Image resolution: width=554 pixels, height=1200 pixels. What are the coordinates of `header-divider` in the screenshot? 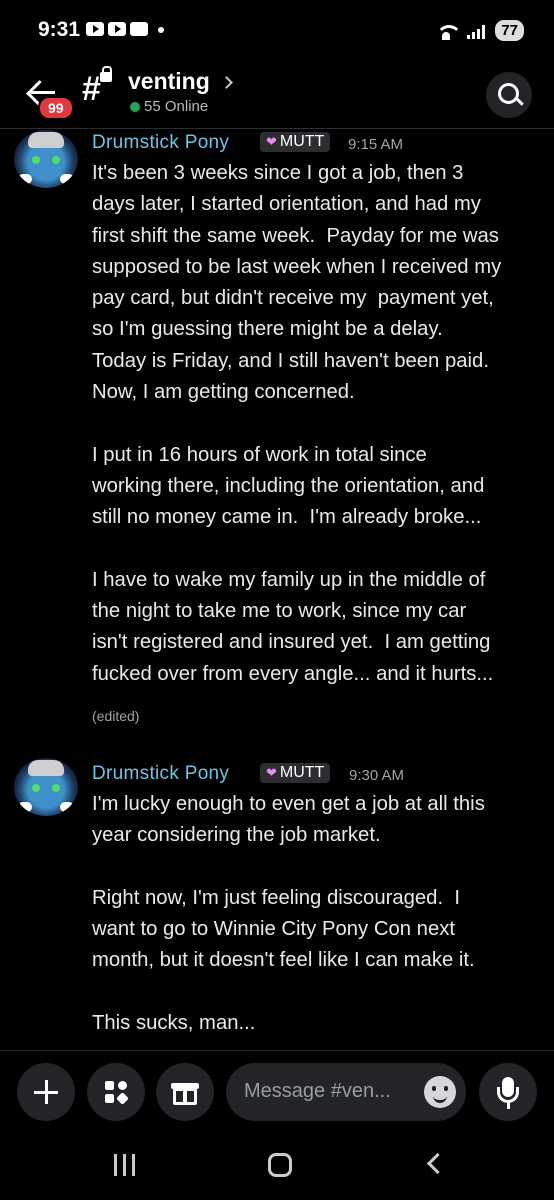 It's located at (277, 128).